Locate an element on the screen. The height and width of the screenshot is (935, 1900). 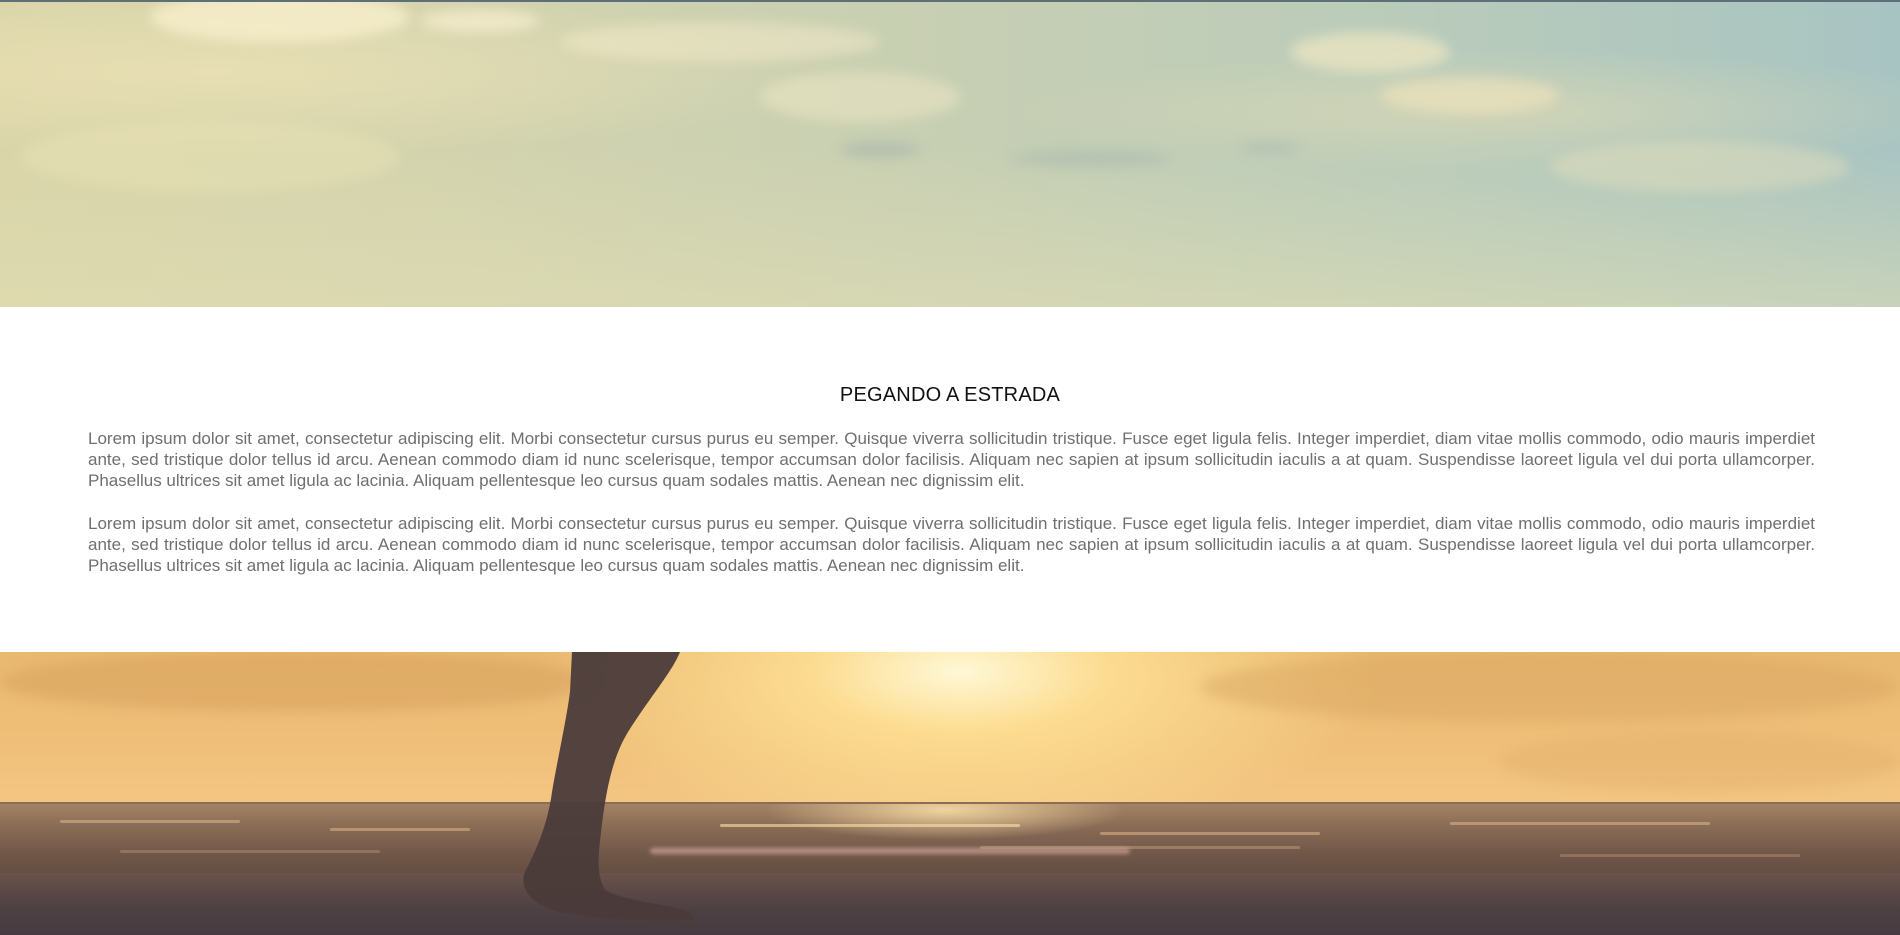
walker-silhouette is located at coordinates (608, 786).